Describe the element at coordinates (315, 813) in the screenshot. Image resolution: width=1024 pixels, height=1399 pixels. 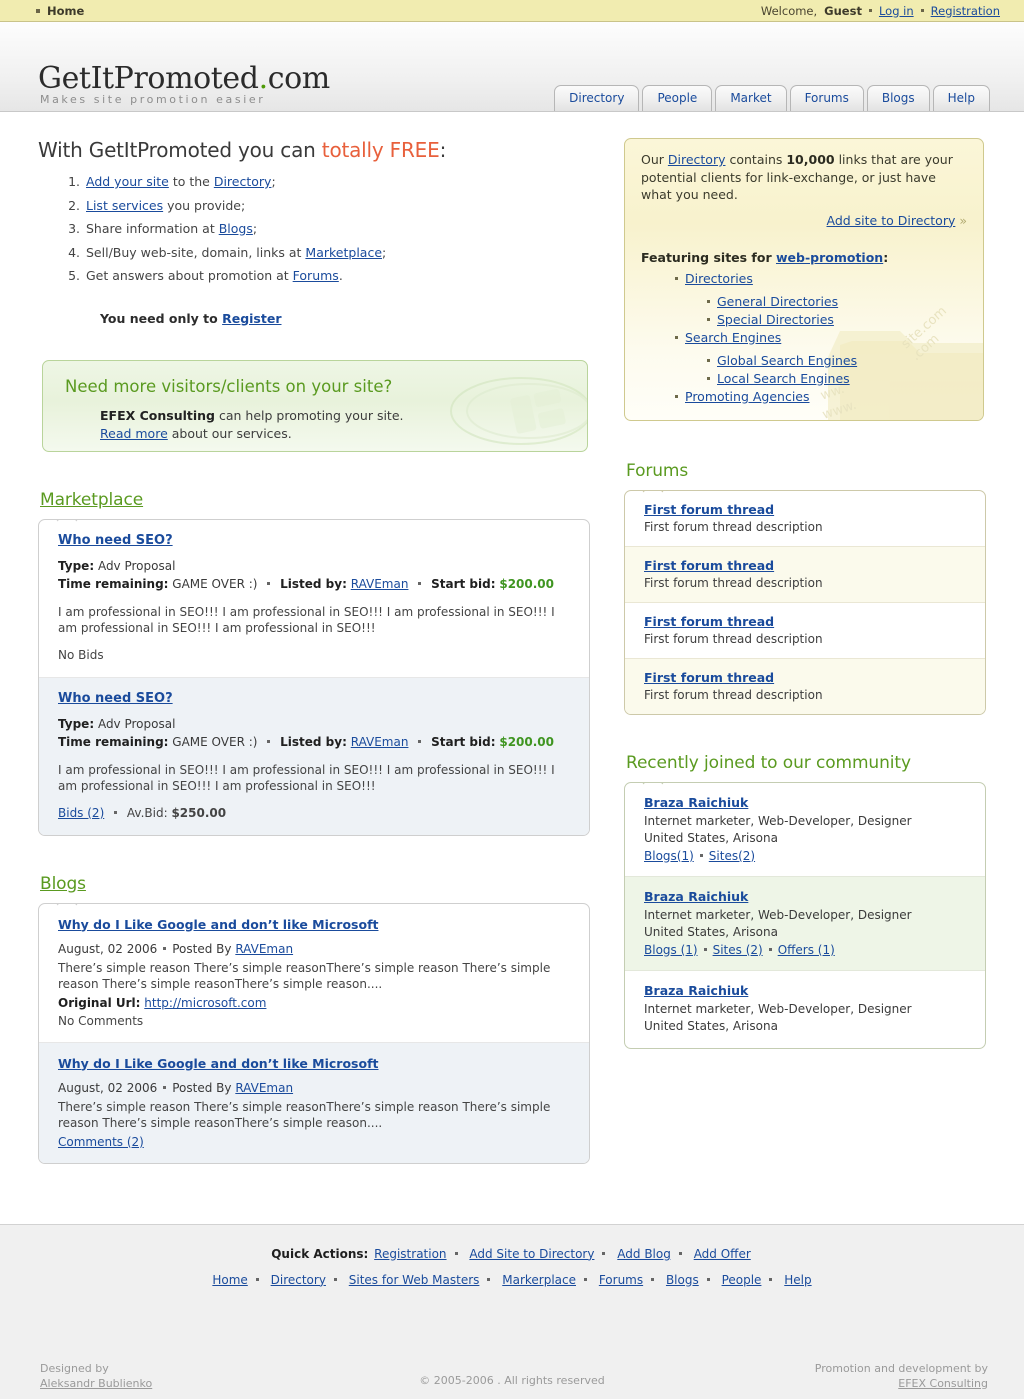
I see `marketplace-item-footer: Bids (2) Av.Bid: $250.00` at that location.